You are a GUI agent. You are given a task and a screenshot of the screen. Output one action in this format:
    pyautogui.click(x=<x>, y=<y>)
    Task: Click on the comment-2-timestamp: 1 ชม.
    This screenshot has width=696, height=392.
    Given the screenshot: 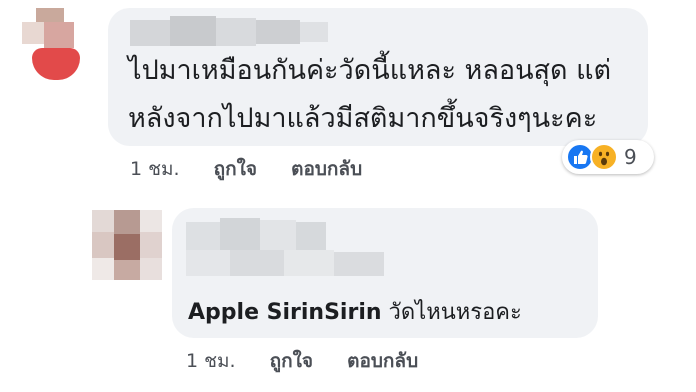 What is the action you would take?
    pyautogui.click(x=211, y=361)
    